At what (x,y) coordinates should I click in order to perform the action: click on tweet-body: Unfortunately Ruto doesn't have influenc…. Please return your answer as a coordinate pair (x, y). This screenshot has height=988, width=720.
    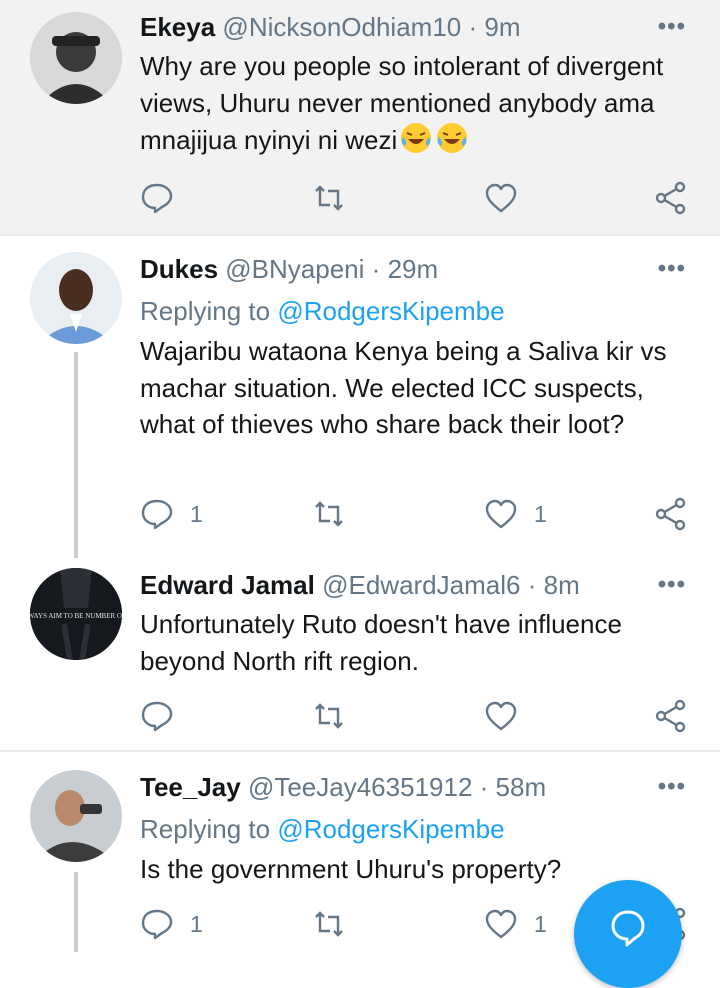
    Looking at the image, I should click on (381, 642).